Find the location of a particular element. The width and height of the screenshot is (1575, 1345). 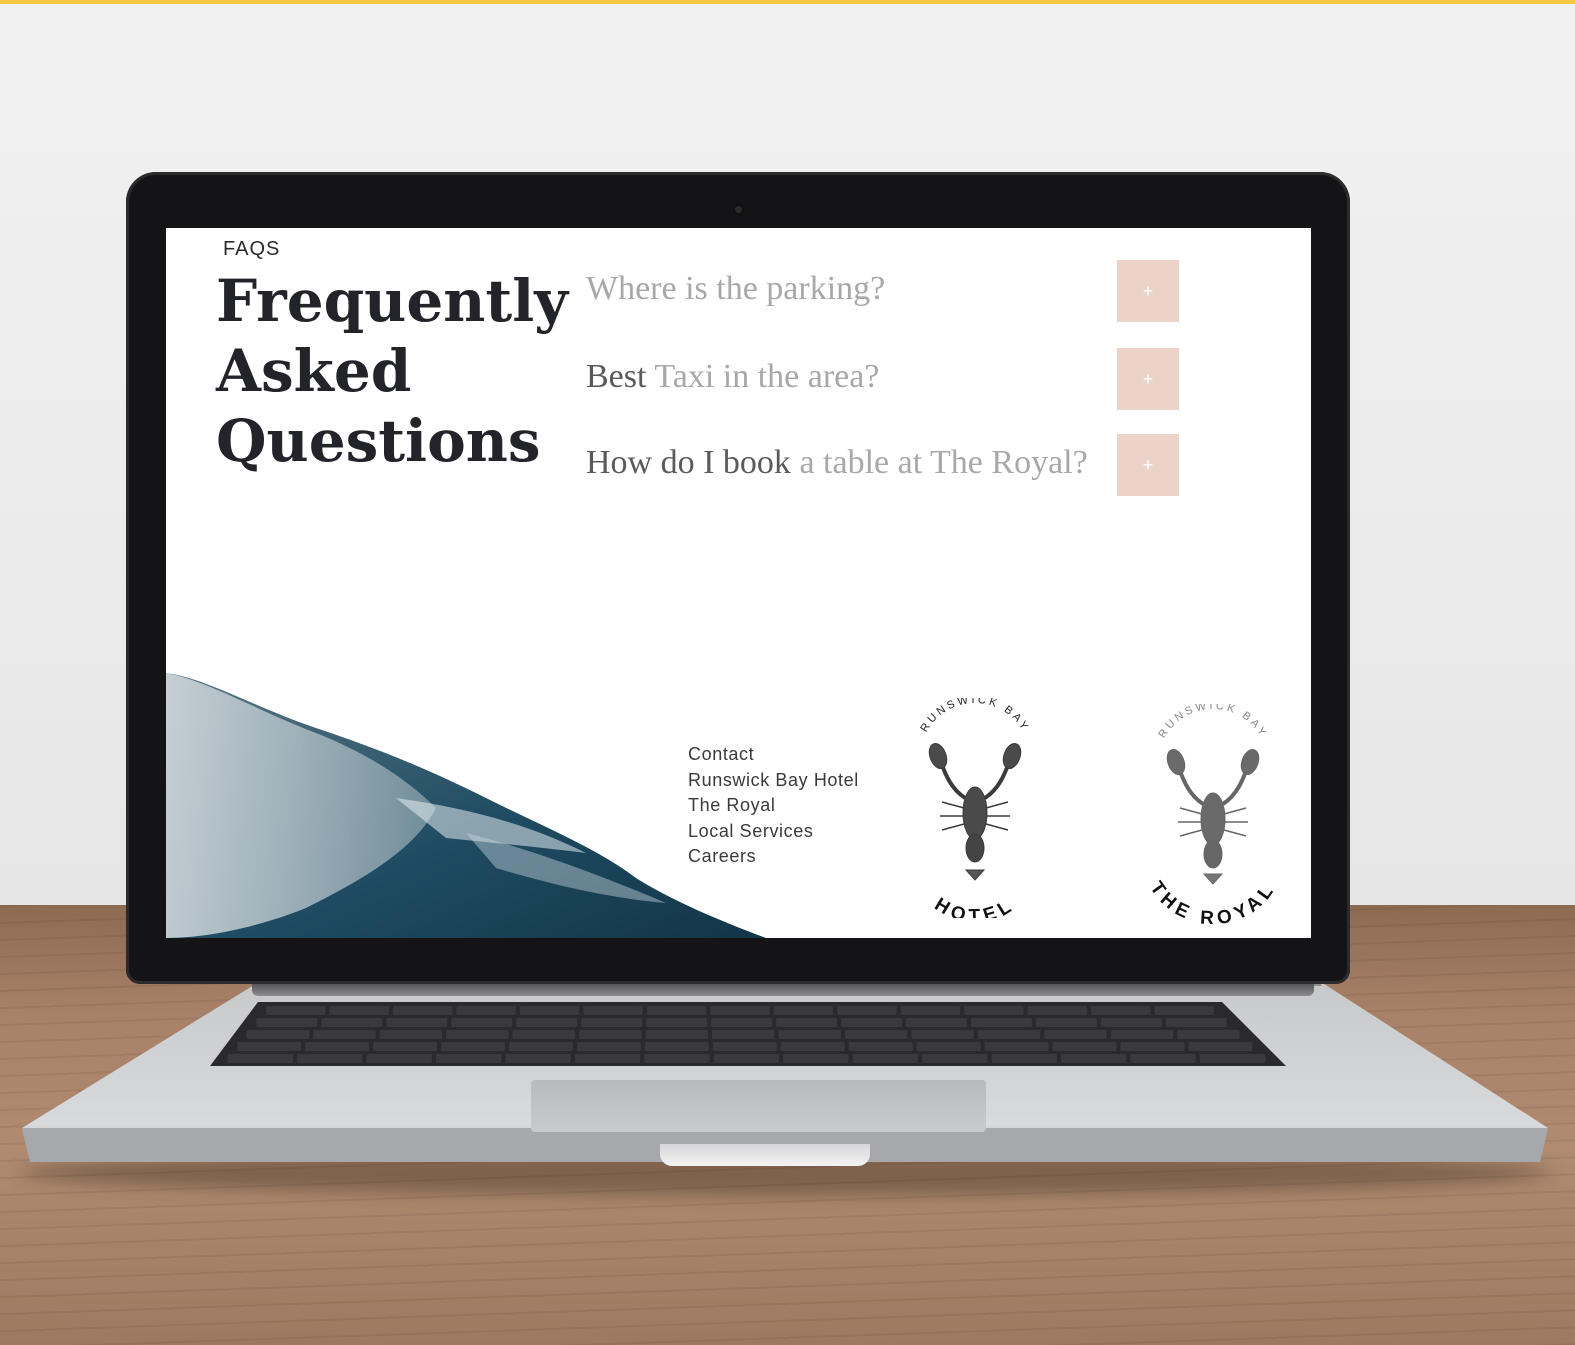

footer-link-careers: Careers is located at coordinates (773, 857).